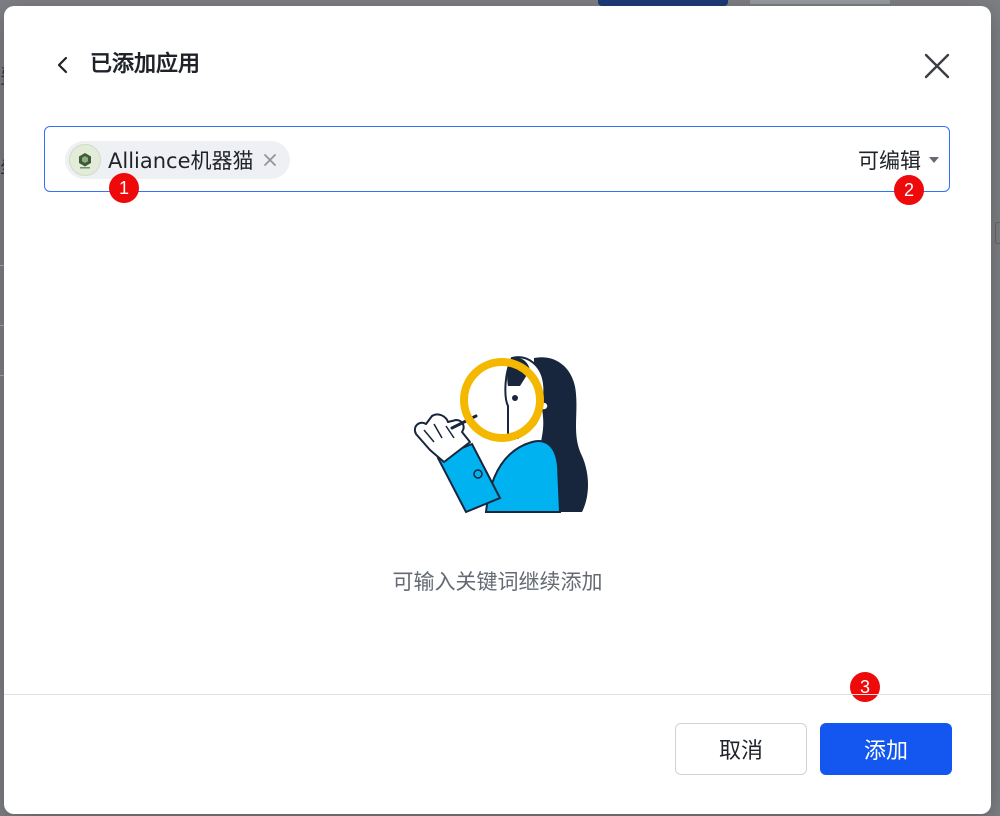 The width and height of the screenshot is (1000, 816). Describe the element at coordinates (497, 66) in the screenshot. I see `dialog-header: 已添加应用` at that location.